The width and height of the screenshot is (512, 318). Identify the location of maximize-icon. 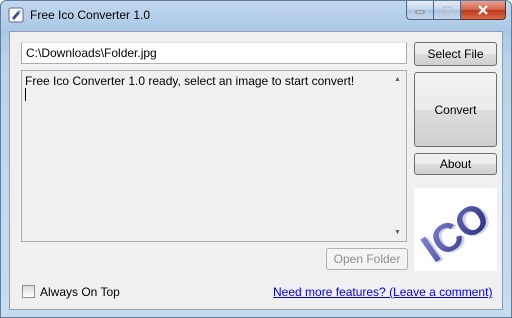
(447, 10).